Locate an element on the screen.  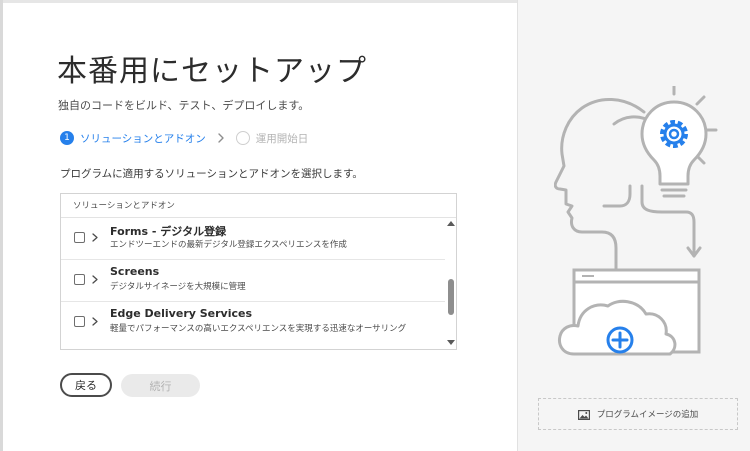
next-button: 続行 is located at coordinates (160, 385).